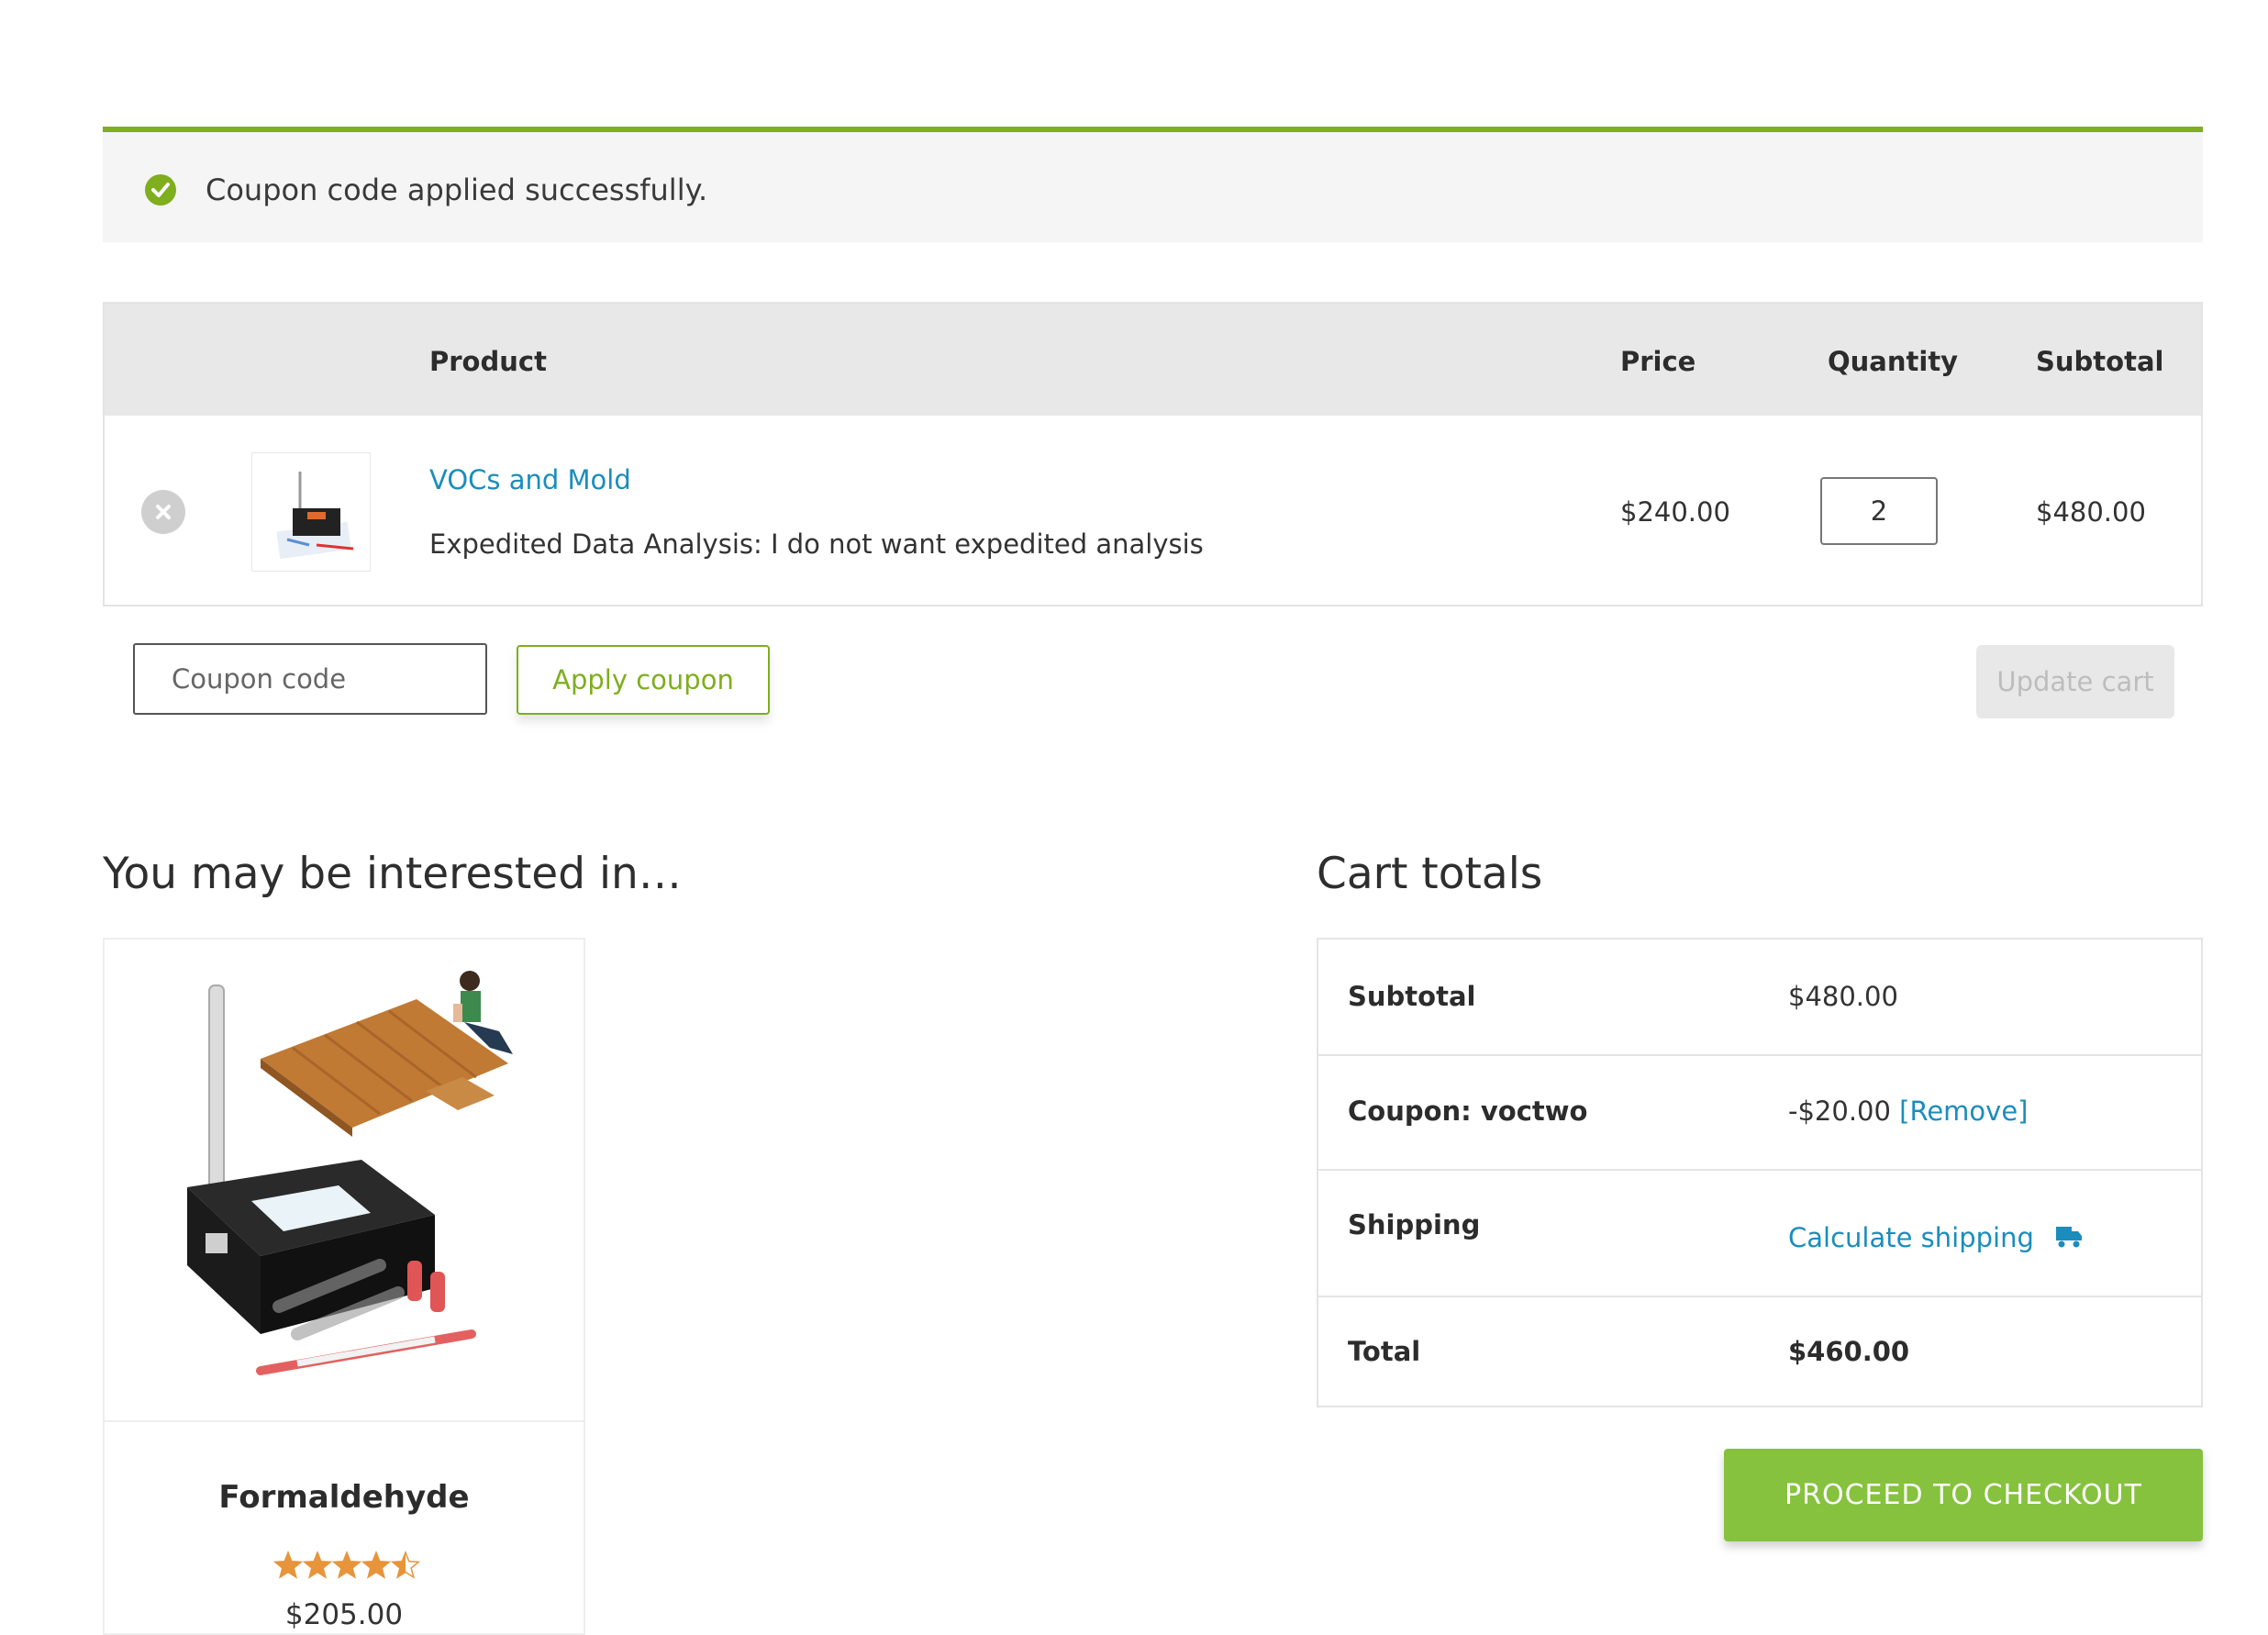 This screenshot has height=1635, width=2268. I want to click on cart-totals-title: Cart totals, so click(1430, 874).